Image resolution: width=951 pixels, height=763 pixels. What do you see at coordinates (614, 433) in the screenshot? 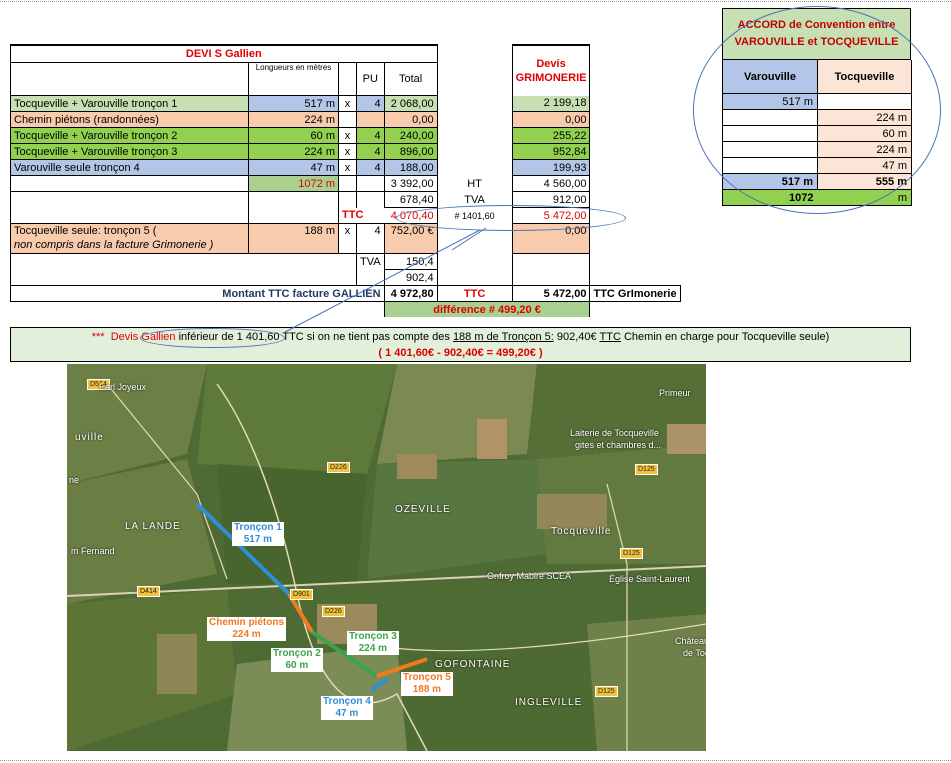
I see `place-laiterie: Laiterie de Tocqueville` at bounding box center [614, 433].